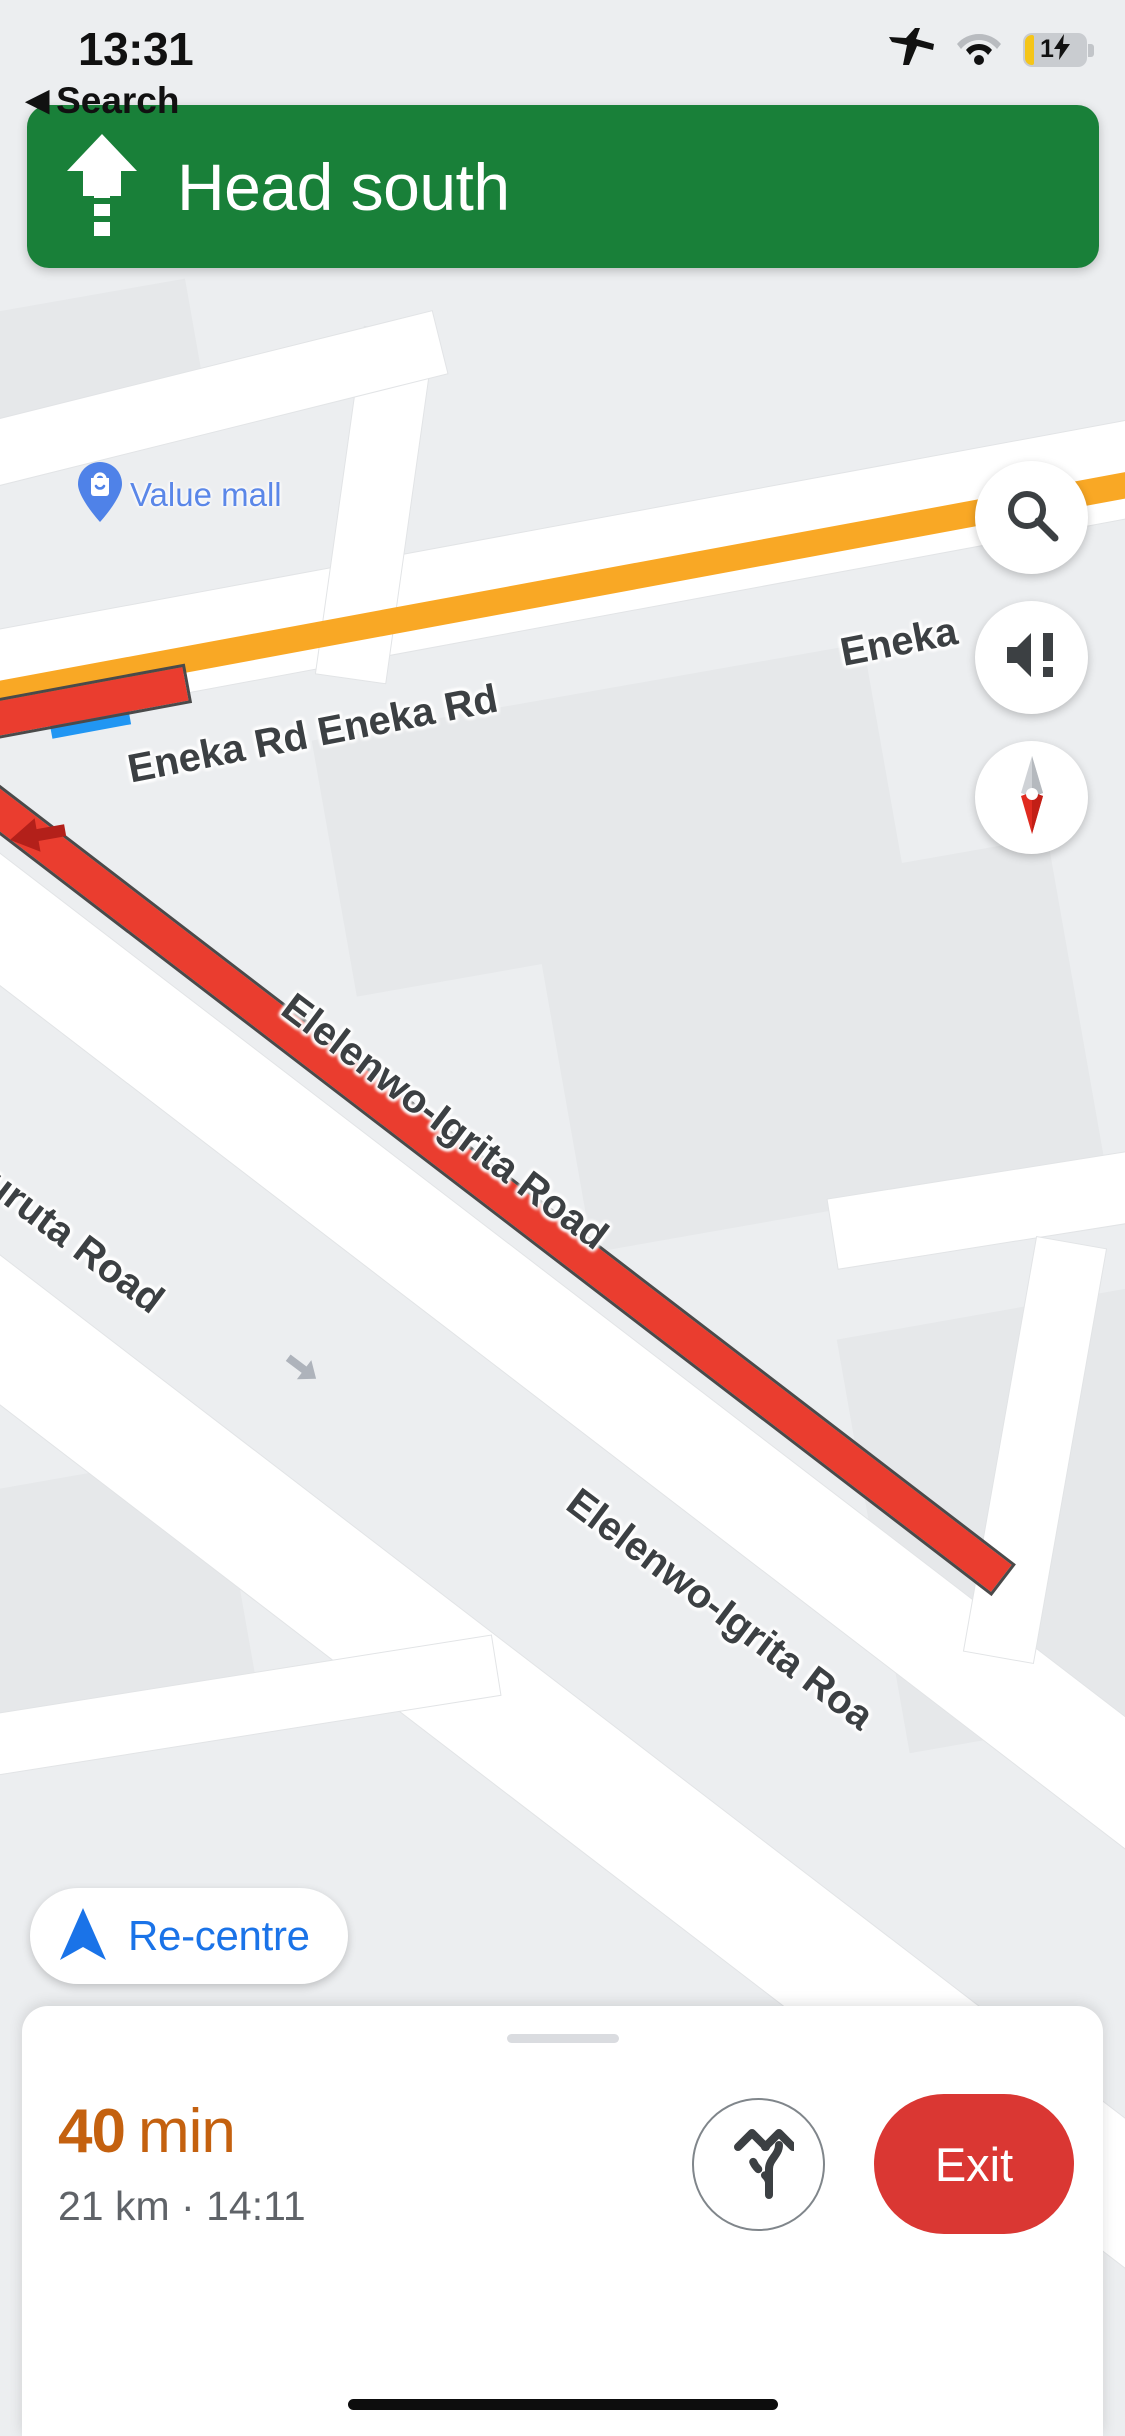  I want to click on back-to-search-button: ◀ Search, so click(103, 101).